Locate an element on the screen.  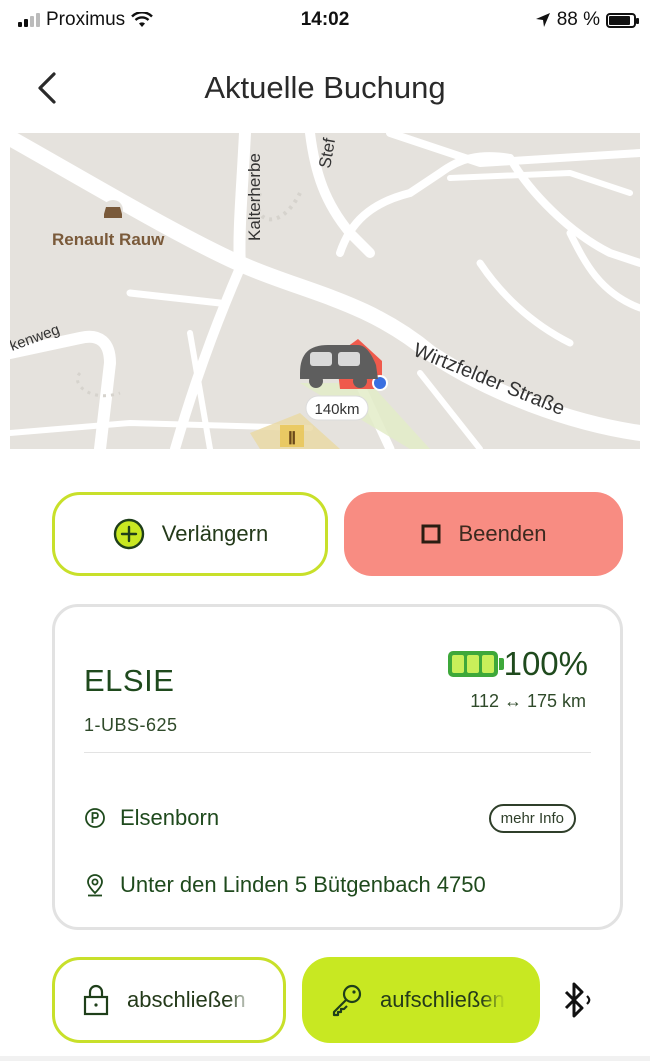
unlock-label: aufschließen is located at coordinates (442, 999).